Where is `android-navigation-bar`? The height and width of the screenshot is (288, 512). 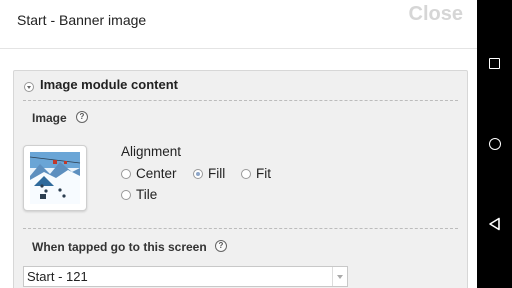
android-navigation-bar is located at coordinates (494, 144).